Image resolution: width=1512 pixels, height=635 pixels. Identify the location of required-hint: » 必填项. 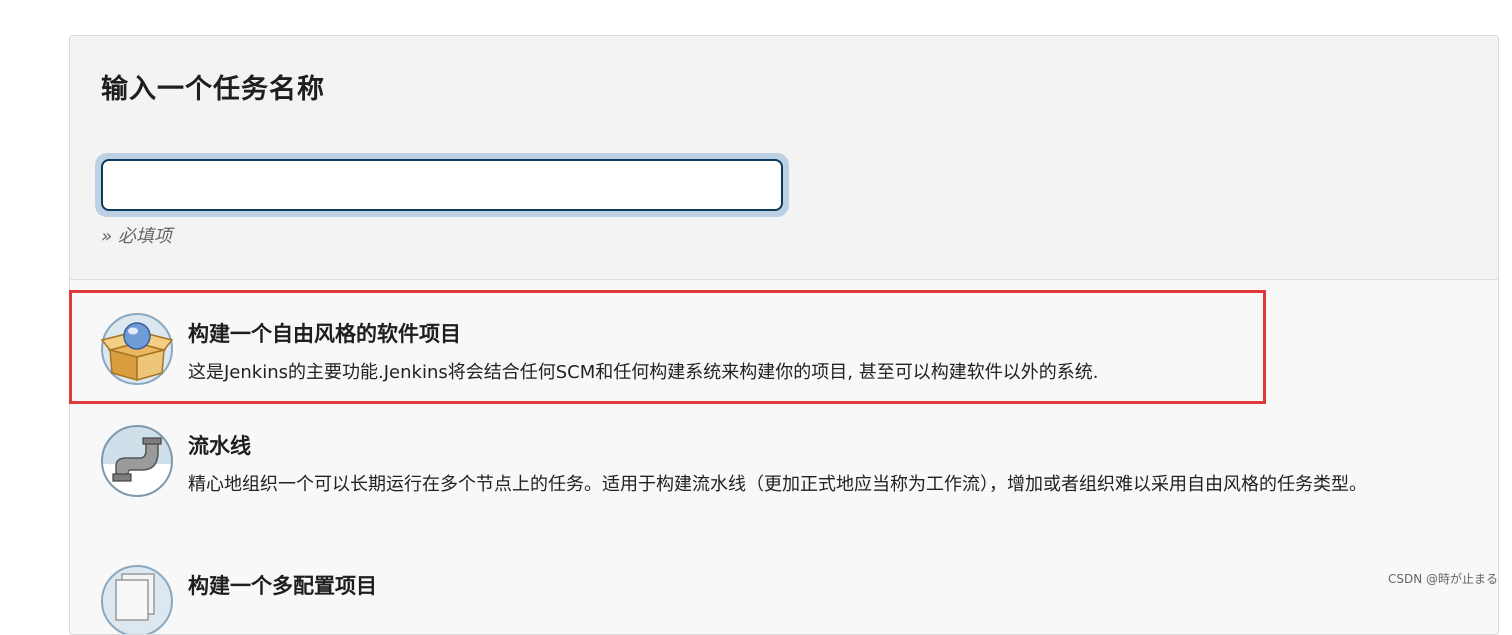
(136, 236).